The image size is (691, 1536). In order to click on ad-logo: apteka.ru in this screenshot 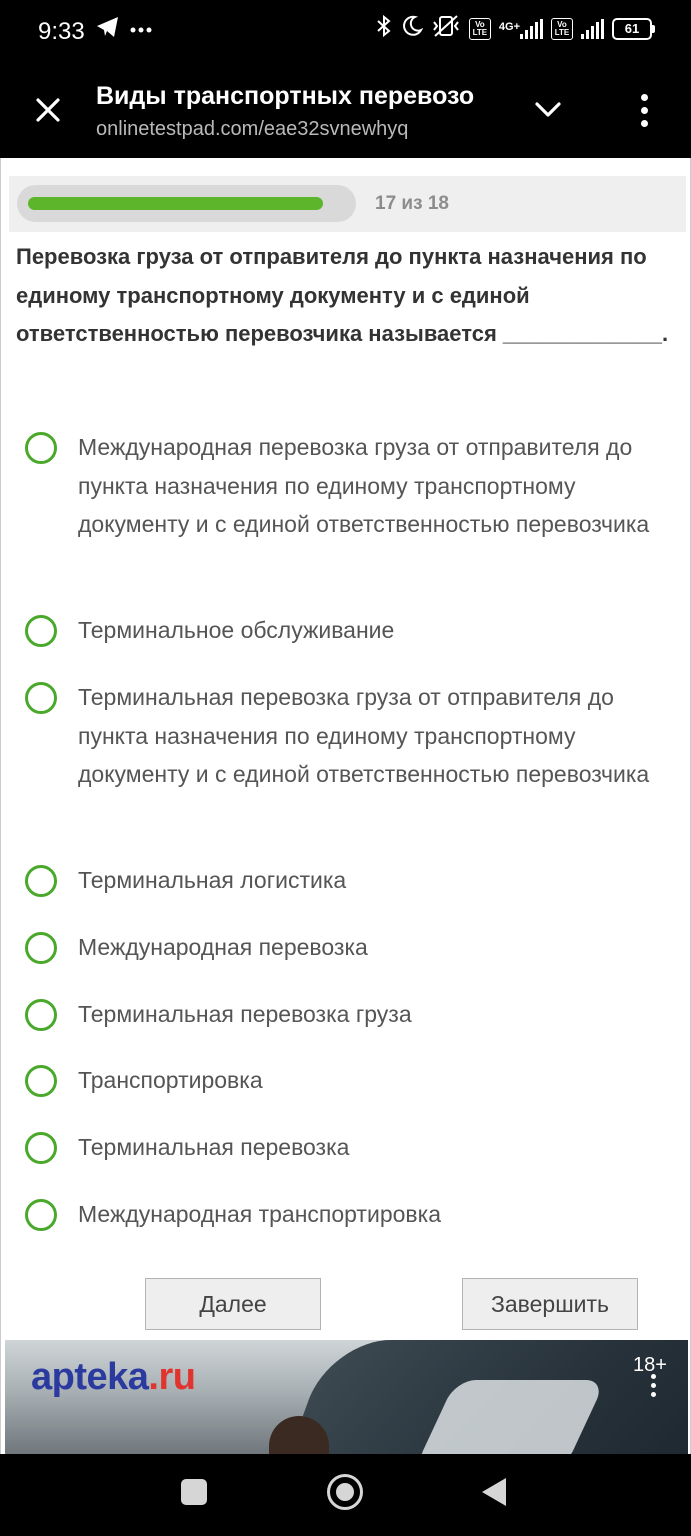, I will do `click(113, 1377)`.